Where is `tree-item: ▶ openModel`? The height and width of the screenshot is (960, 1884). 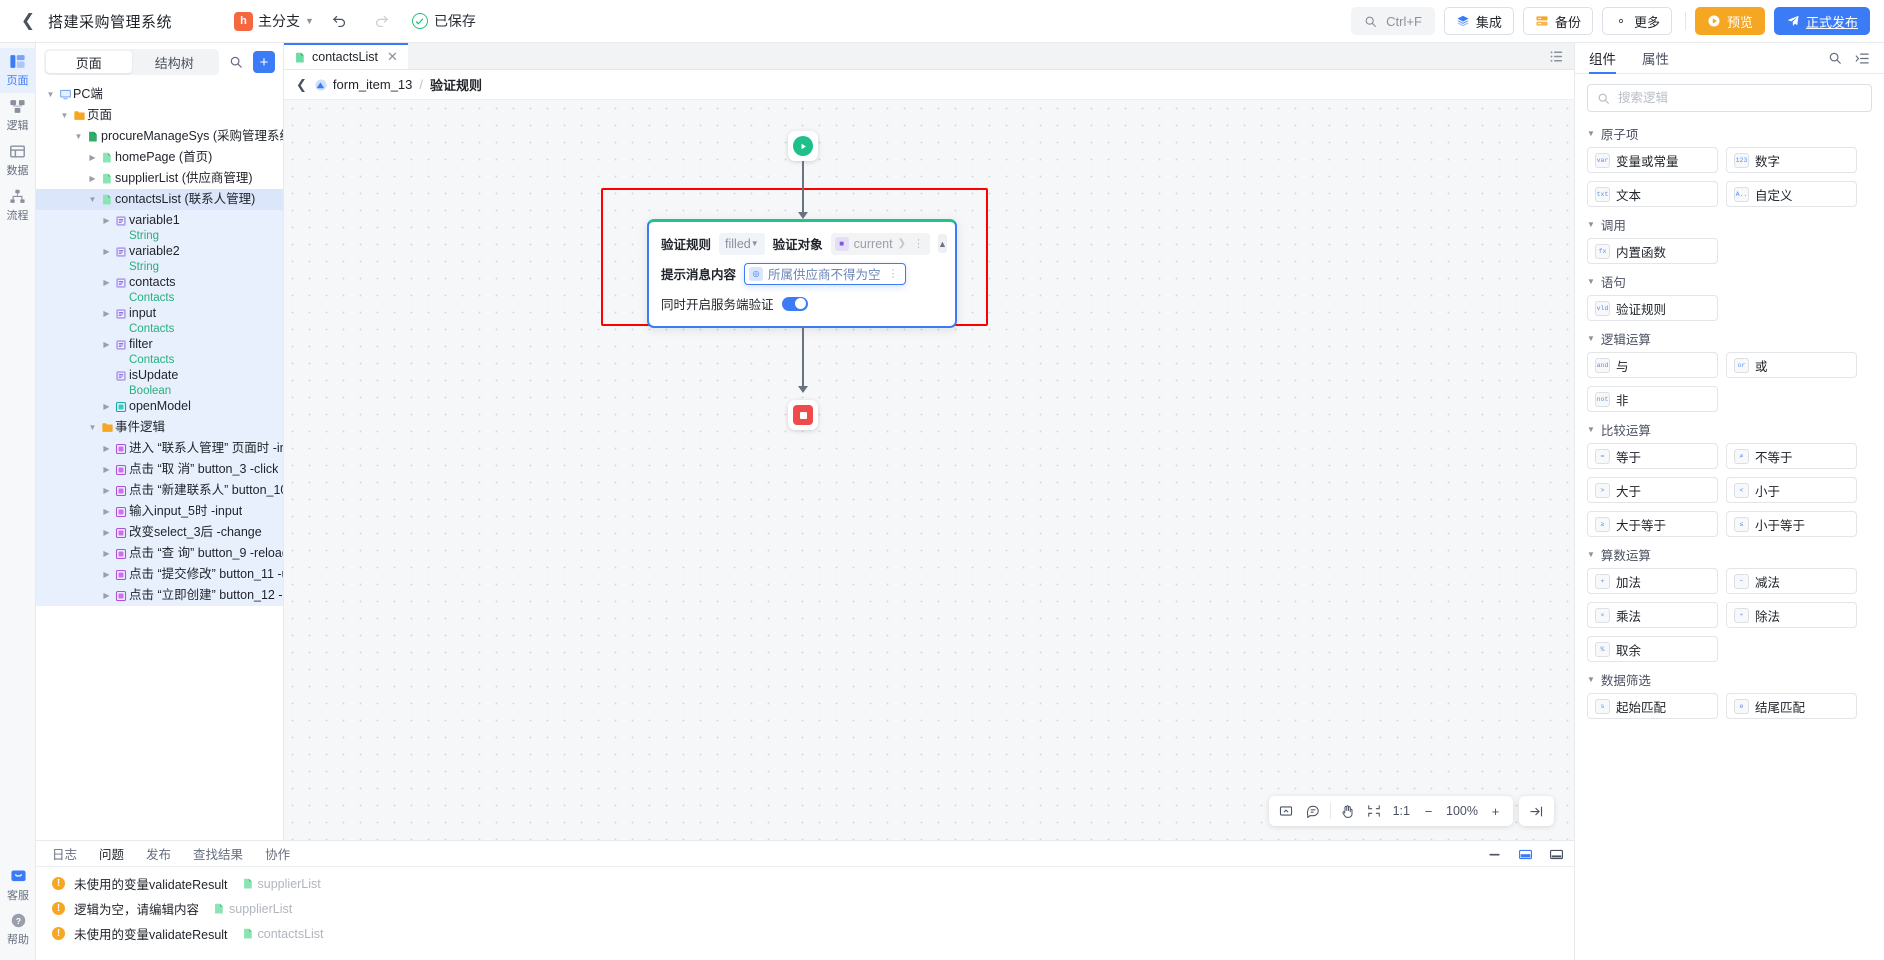
tree-item: ▶ openModel is located at coordinates (159, 406).